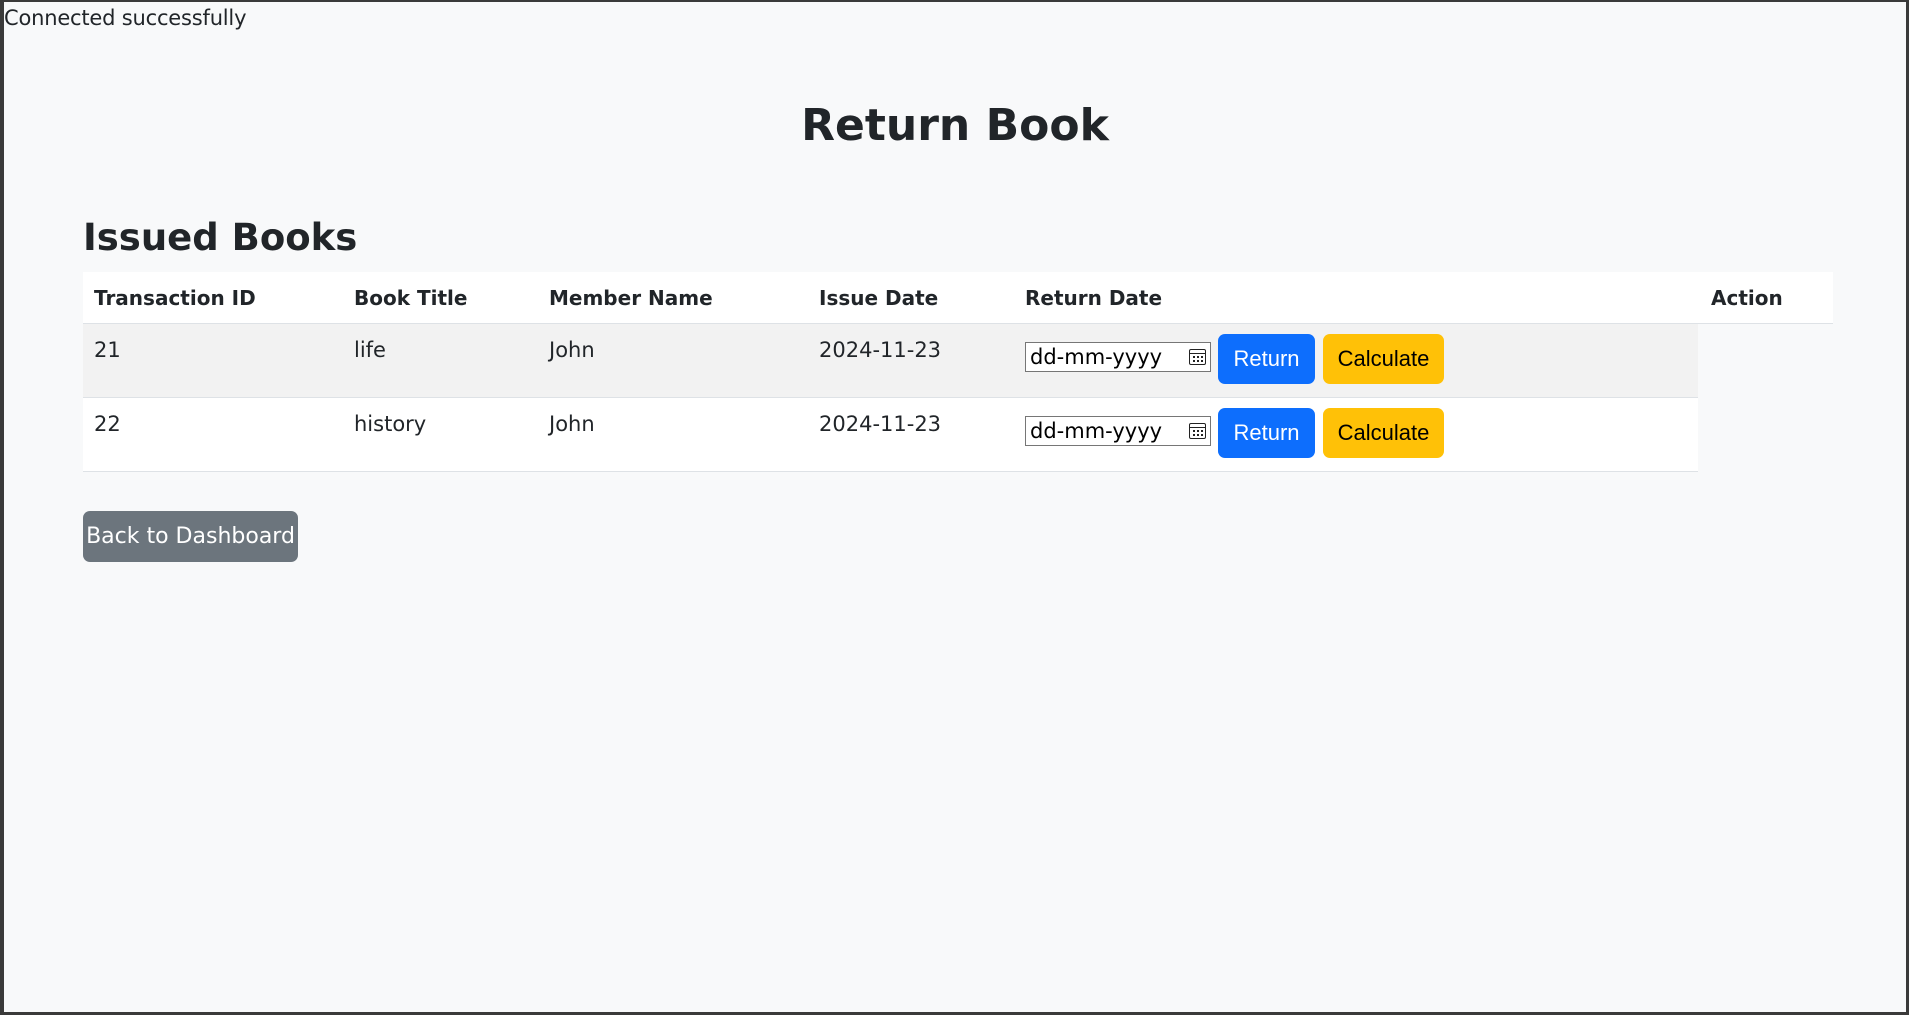 This screenshot has height=1015, width=1909. Describe the element at coordinates (107, 424) in the screenshot. I see `cell-transaction-id: 22` at that location.